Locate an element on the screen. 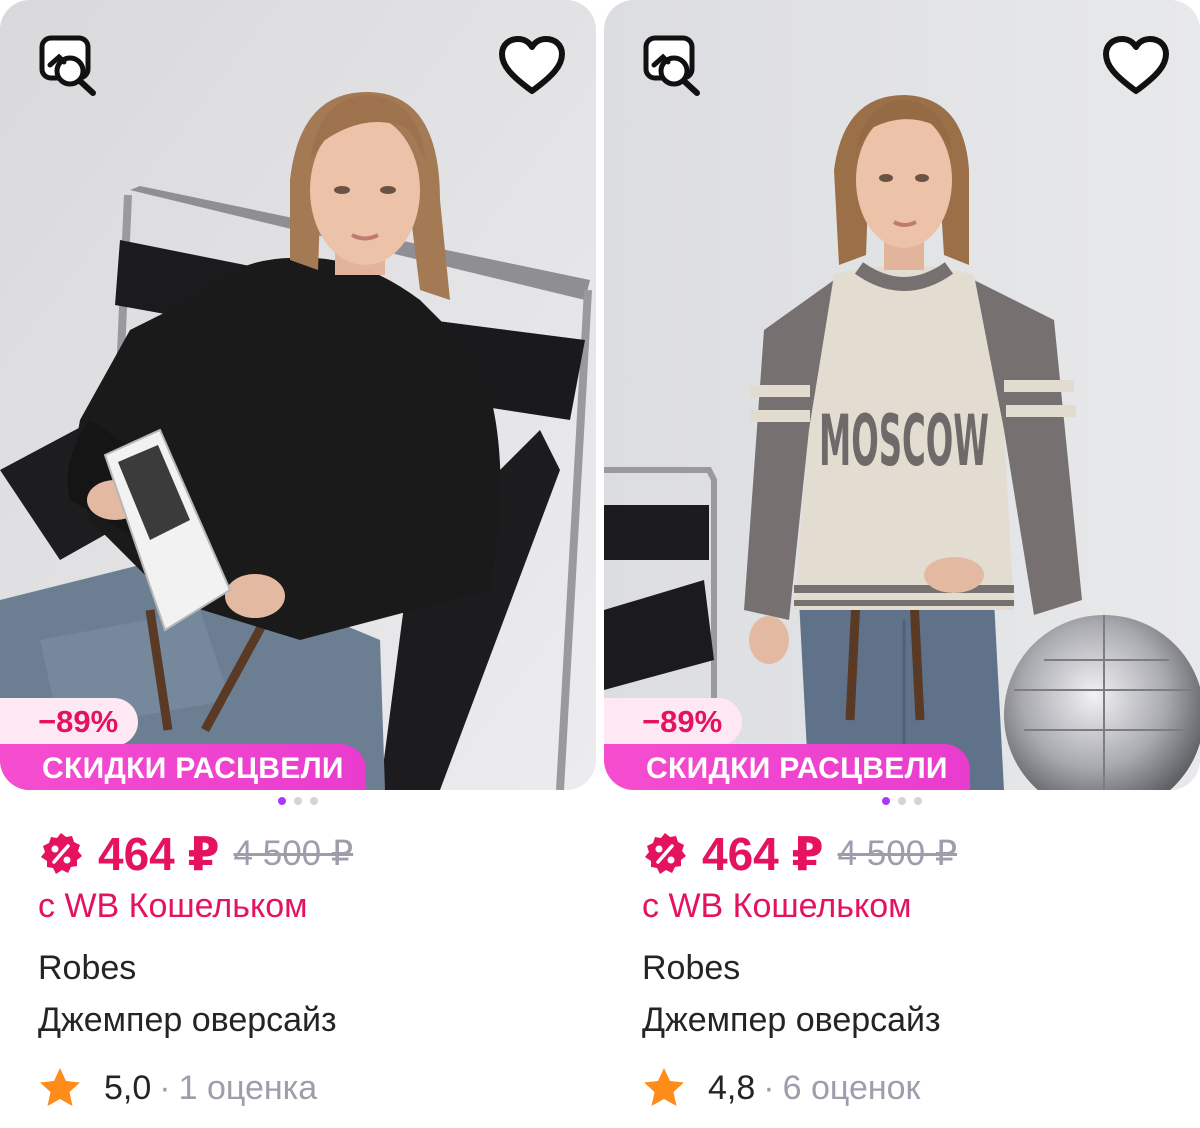 Image resolution: width=1200 pixels, height=1128 pixels. rating-row: 5,0 · 1 оценка is located at coordinates (177, 1088).